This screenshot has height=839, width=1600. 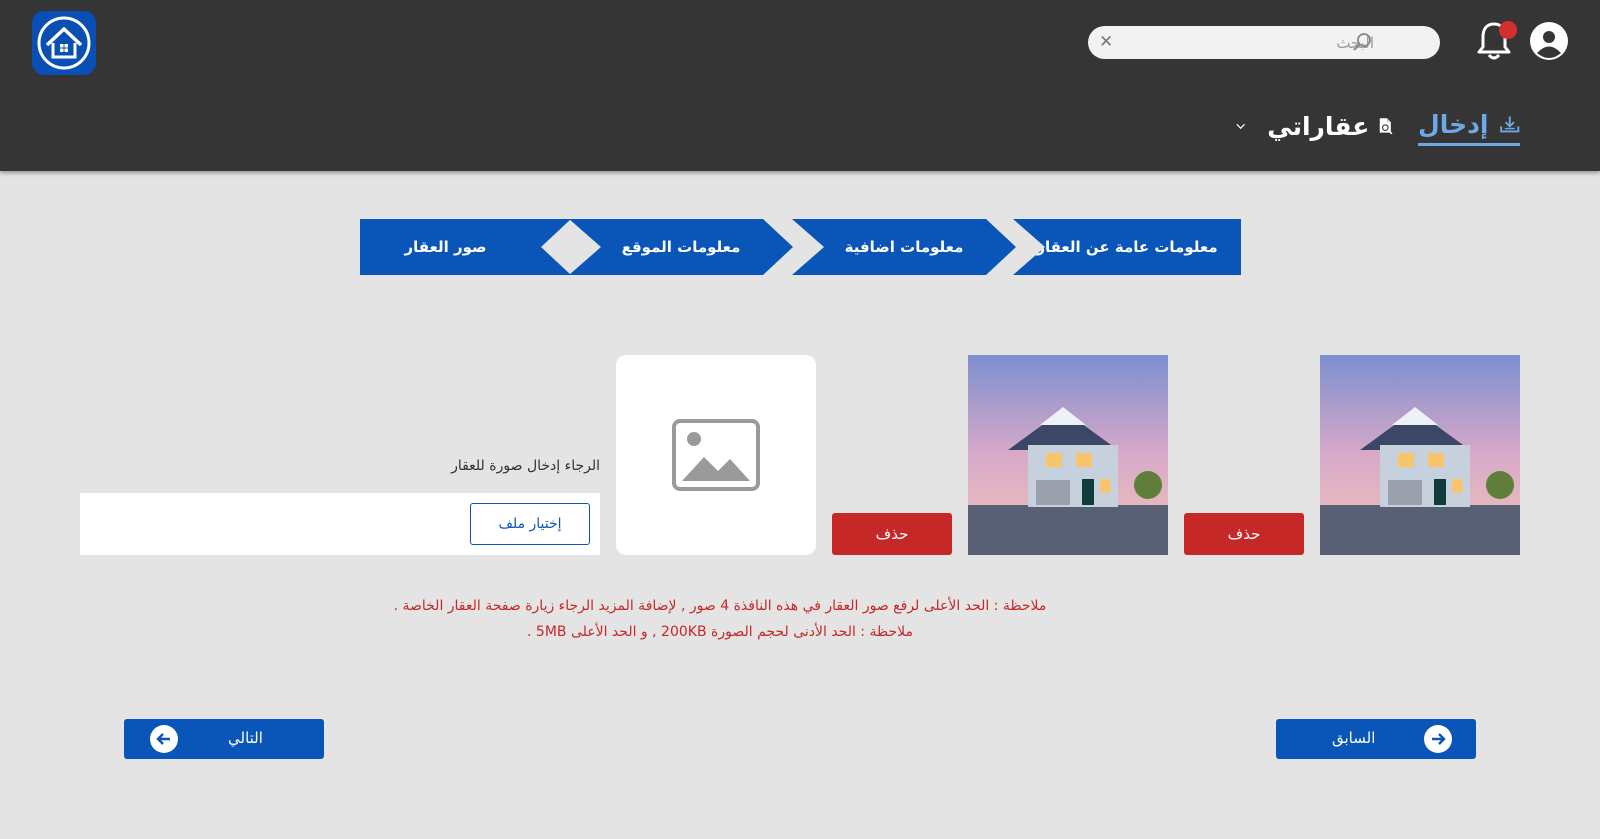 I want to click on image-placeholder-icon, so click(x=716, y=455).